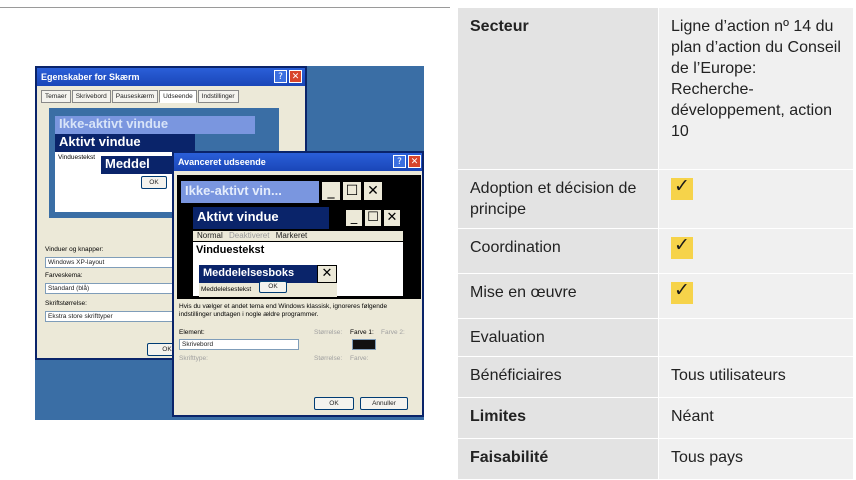 This screenshot has height=480, width=856. What do you see at coordinates (558, 251) in the screenshot?
I see `row-label: Coordination` at bounding box center [558, 251].